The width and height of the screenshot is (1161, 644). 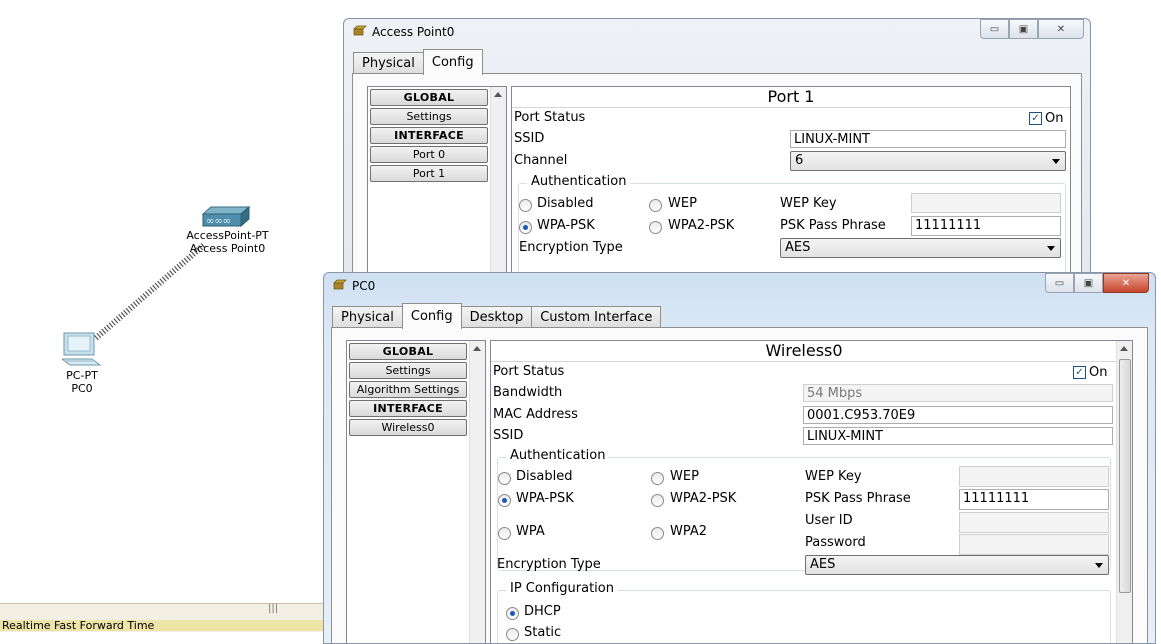 I want to click on pc-device: PC-PT PC0, so click(x=82, y=364).